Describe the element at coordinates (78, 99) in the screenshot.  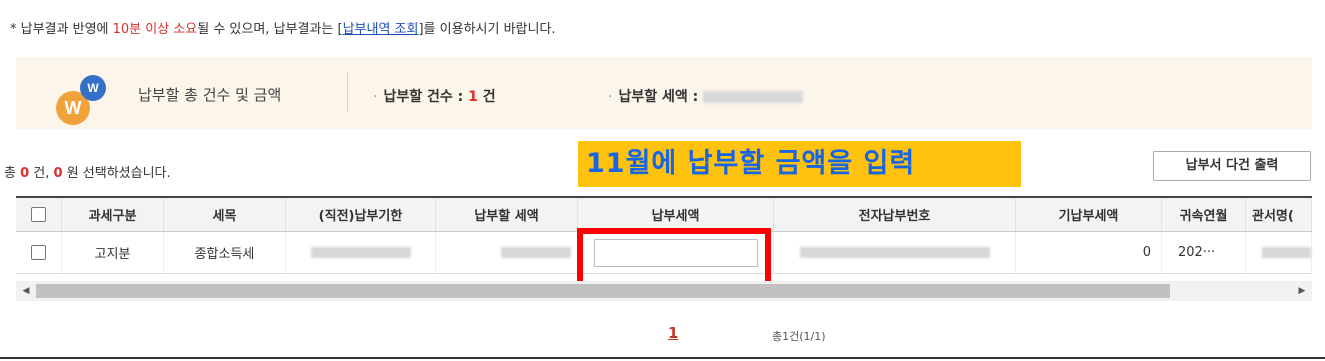
I see `wetax-logo: W W` at that location.